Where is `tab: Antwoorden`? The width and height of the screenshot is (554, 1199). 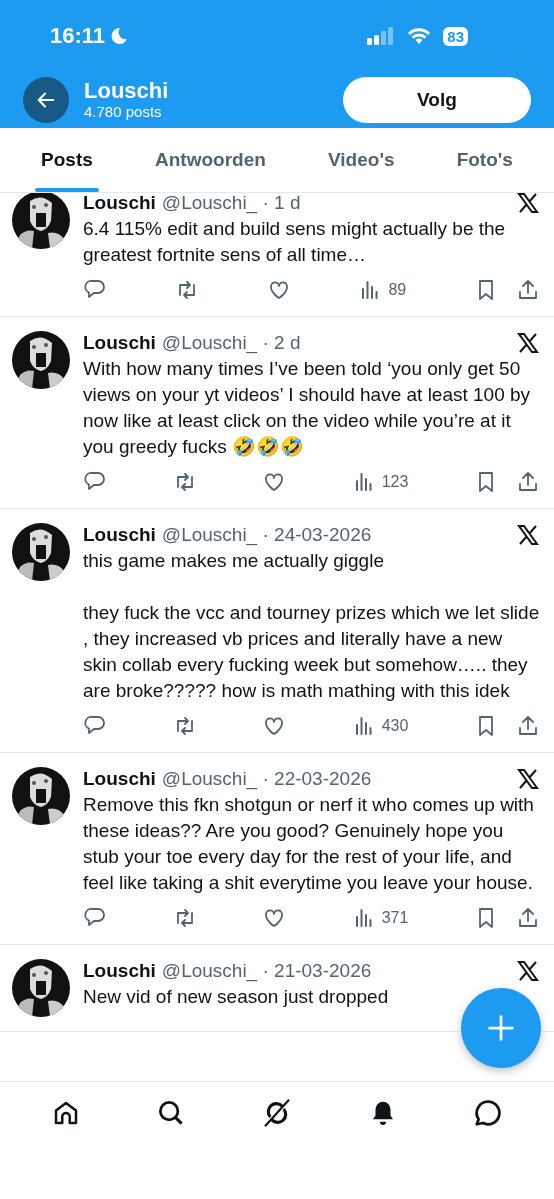
tab: Antwoorden is located at coordinates (210, 160).